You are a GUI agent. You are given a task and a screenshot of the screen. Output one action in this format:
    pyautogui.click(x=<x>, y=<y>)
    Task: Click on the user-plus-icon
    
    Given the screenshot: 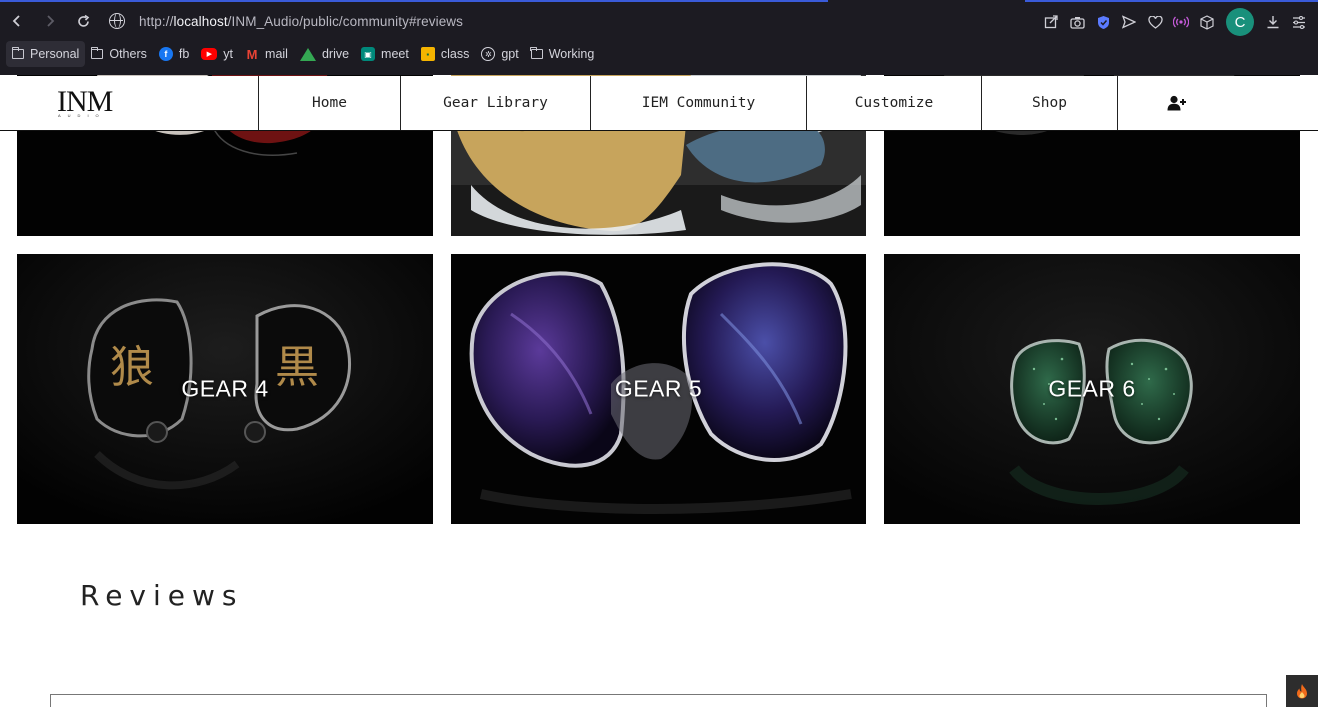 What is the action you would take?
    pyautogui.click(x=1176, y=103)
    